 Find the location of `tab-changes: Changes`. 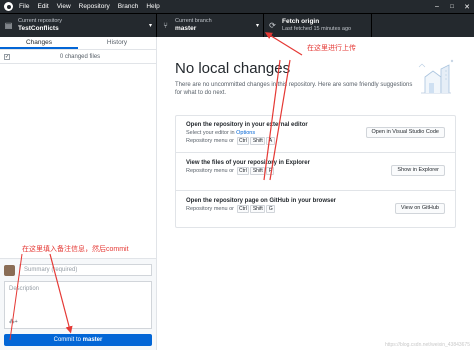

tab-changes: Changes is located at coordinates (39, 43).